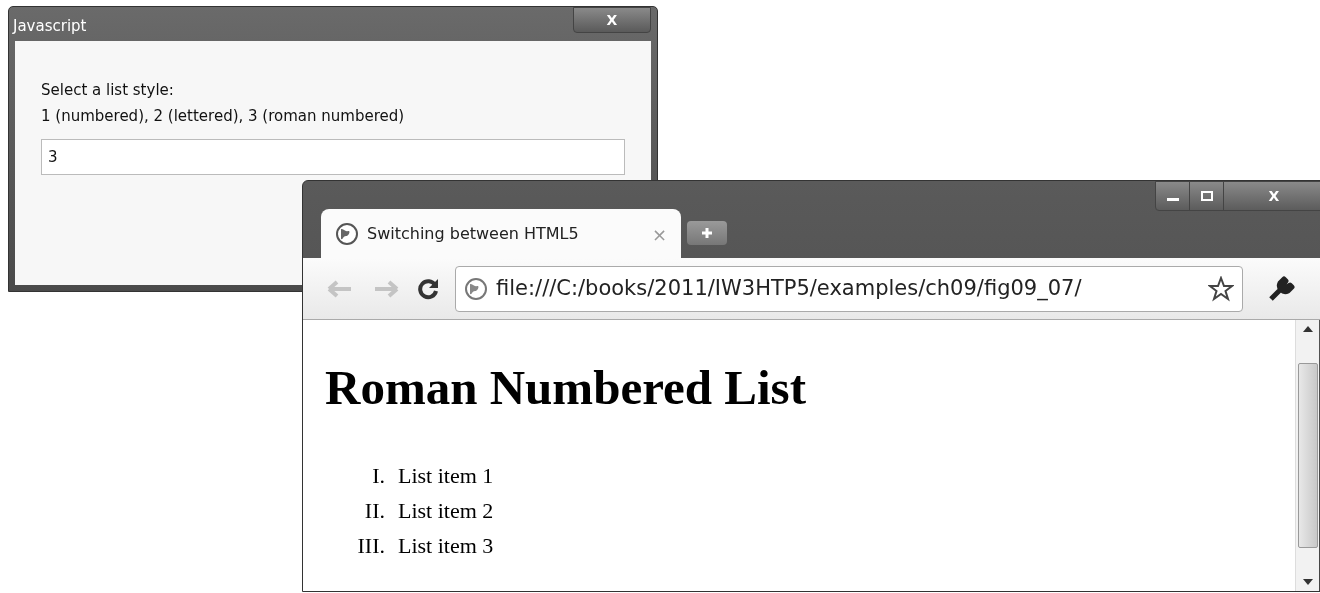 The height and width of the screenshot is (593, 1320). What do you see at coordinates (446, 546) in the screenshot?
I see `list-item: List item 3` at bounding box center [446, 546].